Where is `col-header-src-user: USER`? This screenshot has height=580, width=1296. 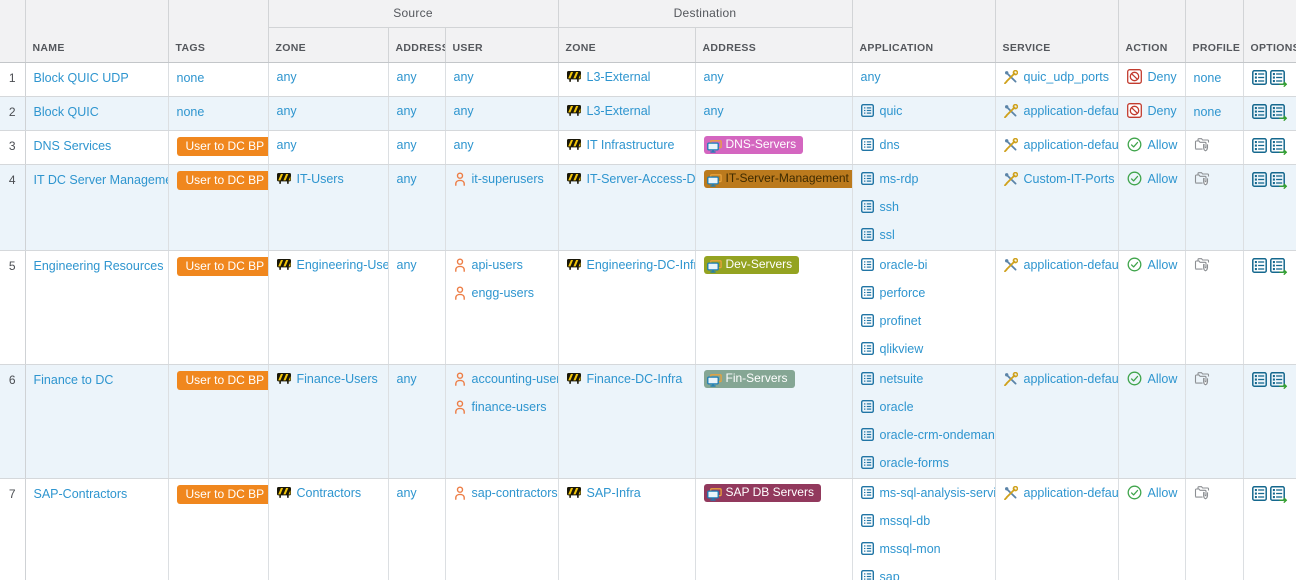 col-header-src-user: USER is located at coordinates (502, 45).